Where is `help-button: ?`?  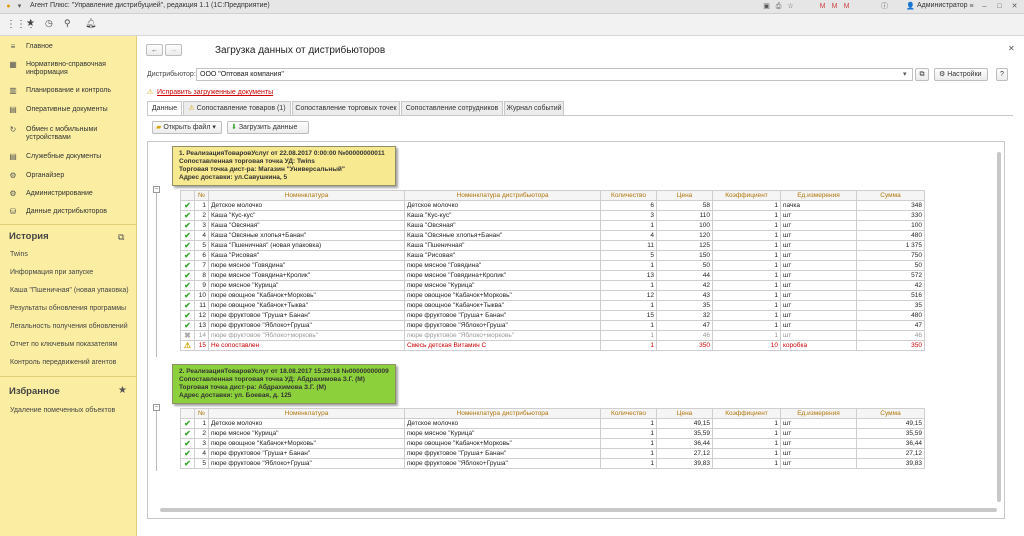
help-button: ? is located at coordinates (1002, 74).